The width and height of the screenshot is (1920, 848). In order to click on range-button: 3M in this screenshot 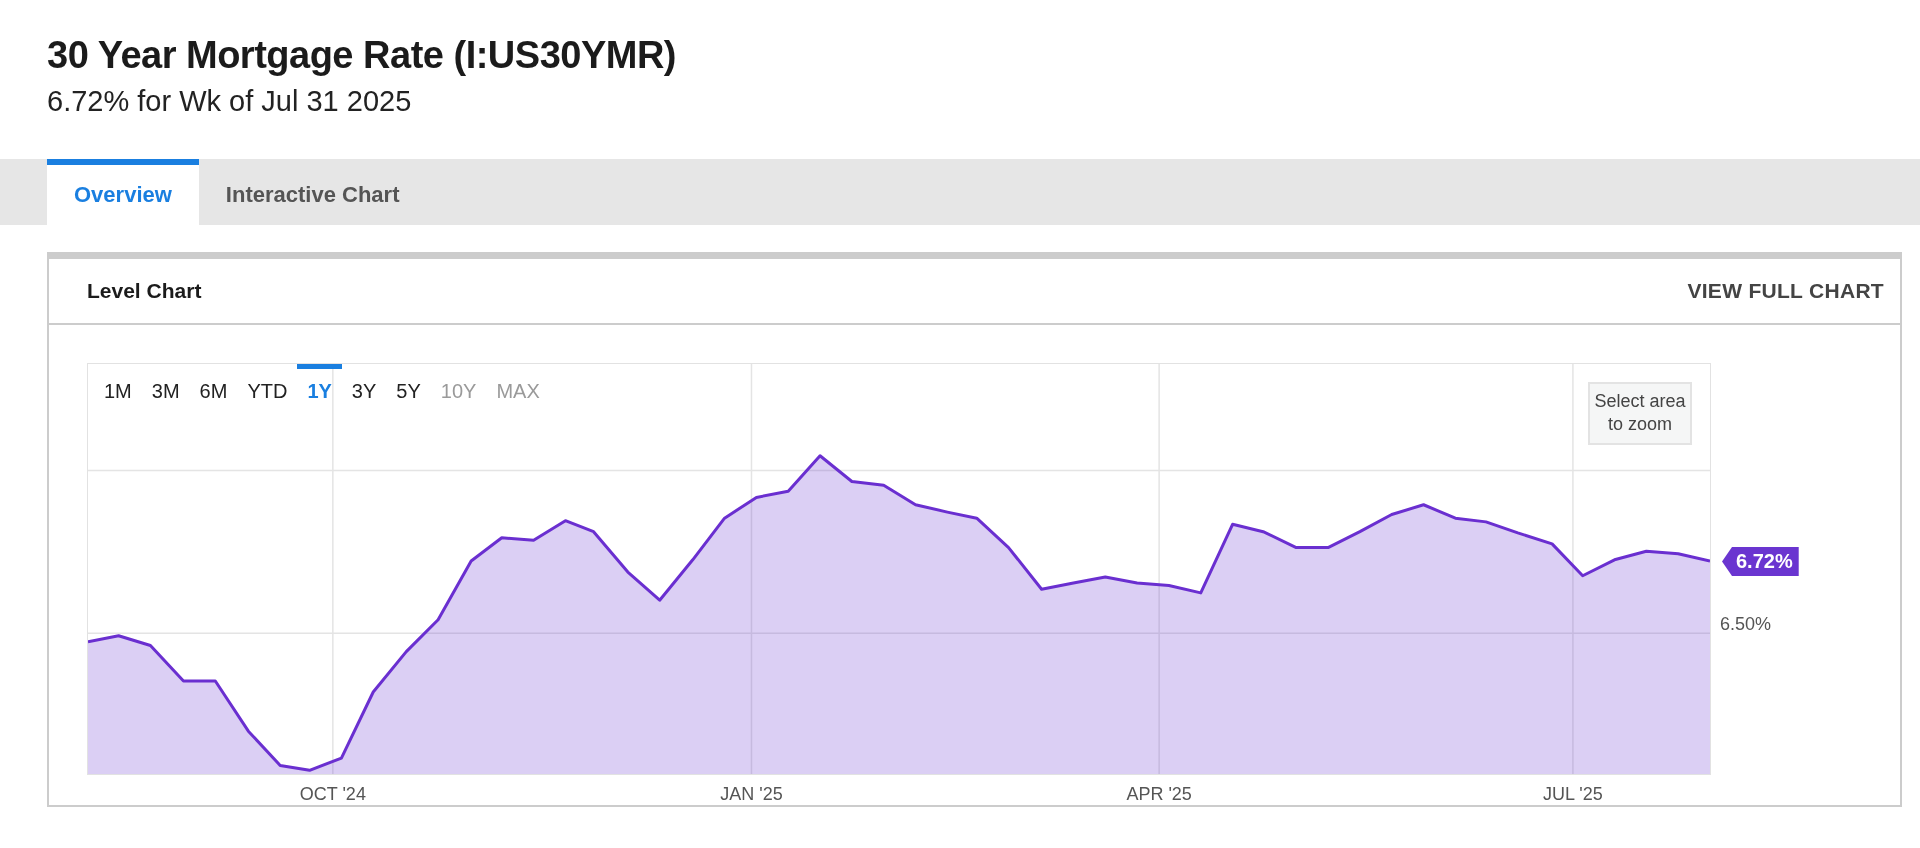, I will do `click(165, 387)`.